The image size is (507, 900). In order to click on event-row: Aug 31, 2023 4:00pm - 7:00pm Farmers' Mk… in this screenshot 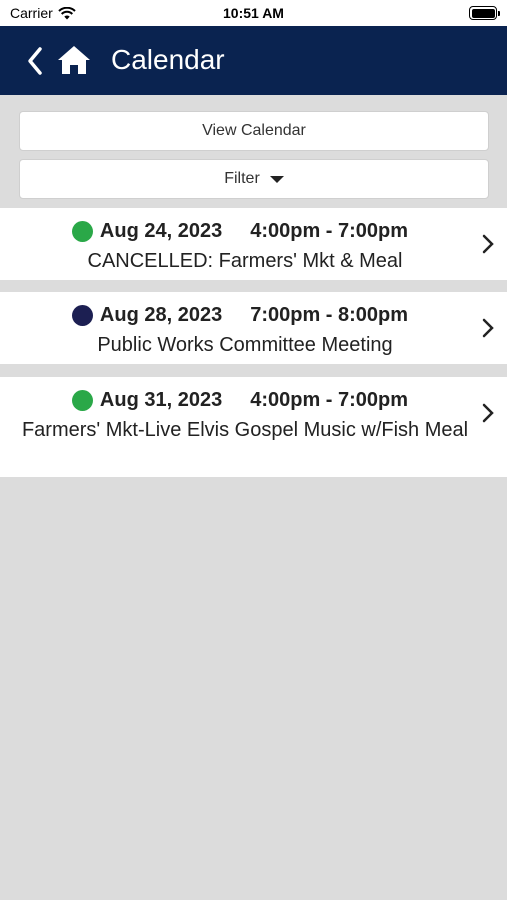, I will do `click(253, 427)`.